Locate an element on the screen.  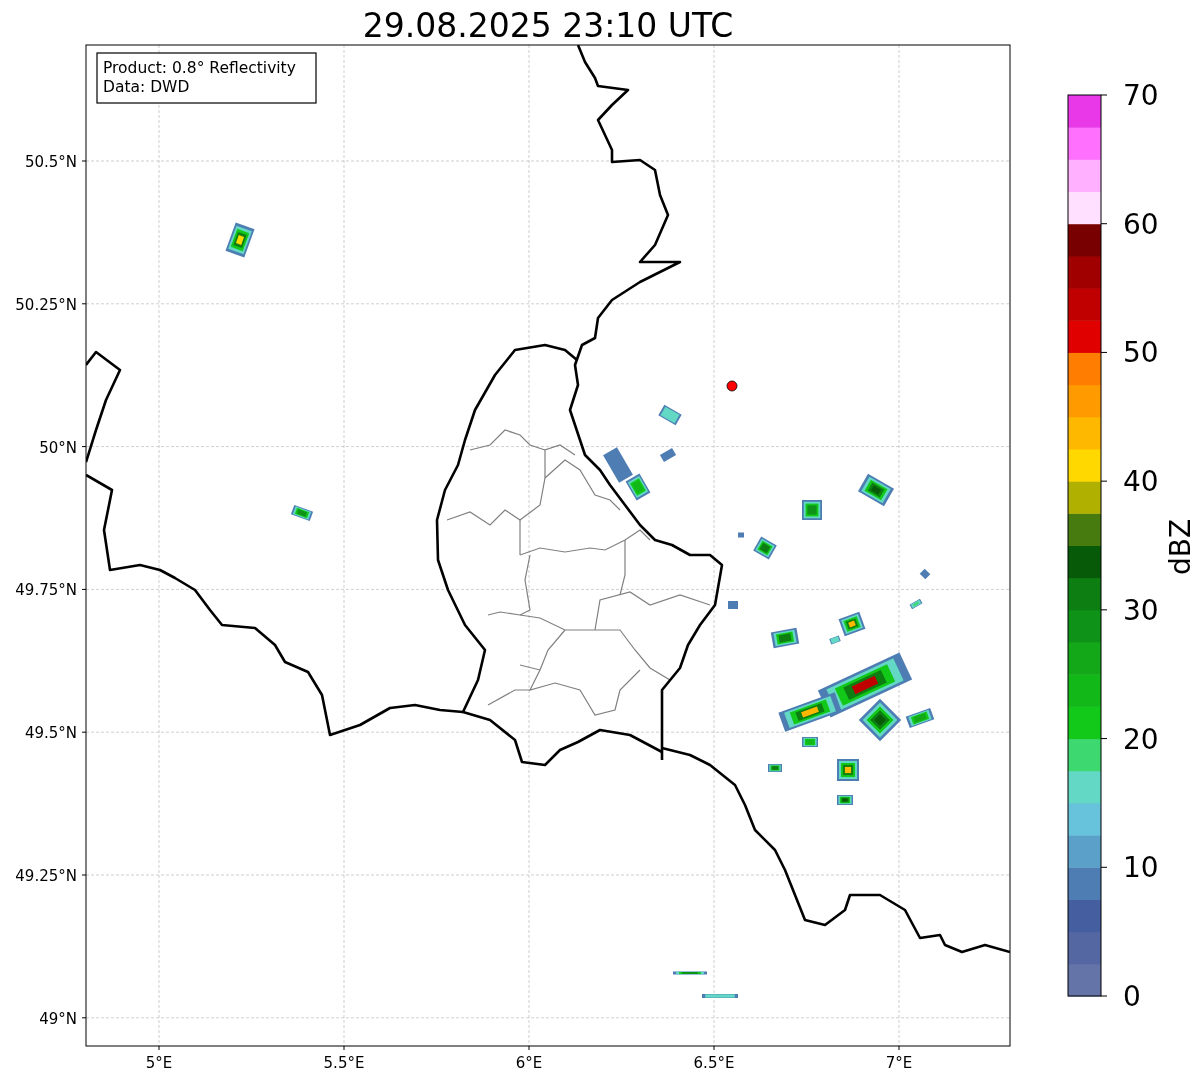
x-tick-label: 5.5°E is located at coordinates (344, 1063).